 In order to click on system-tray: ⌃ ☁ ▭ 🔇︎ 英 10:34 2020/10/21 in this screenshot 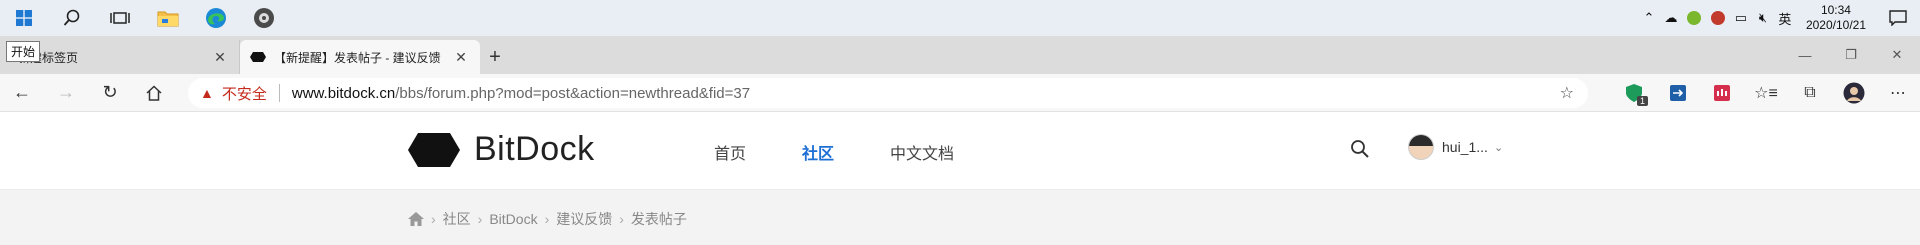, I will do `click(1779, 18)`.